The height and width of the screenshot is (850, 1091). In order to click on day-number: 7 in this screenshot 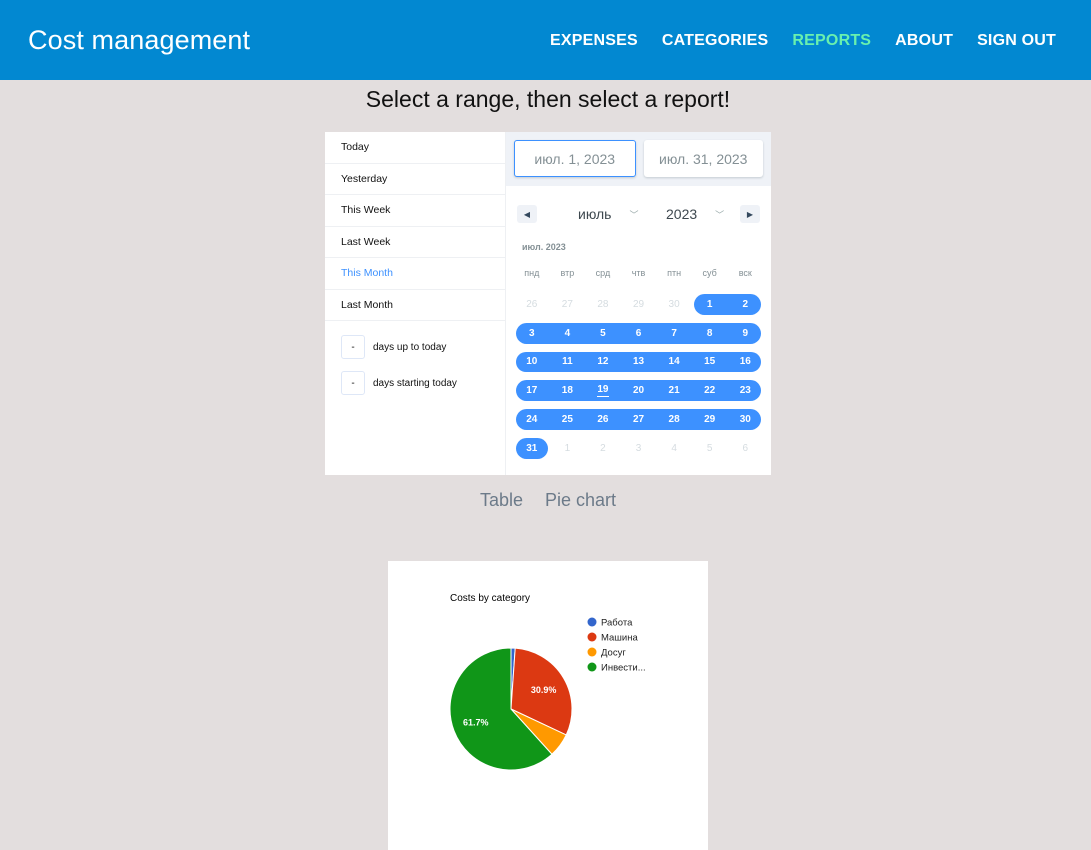, I will do `click(674, 333)`.